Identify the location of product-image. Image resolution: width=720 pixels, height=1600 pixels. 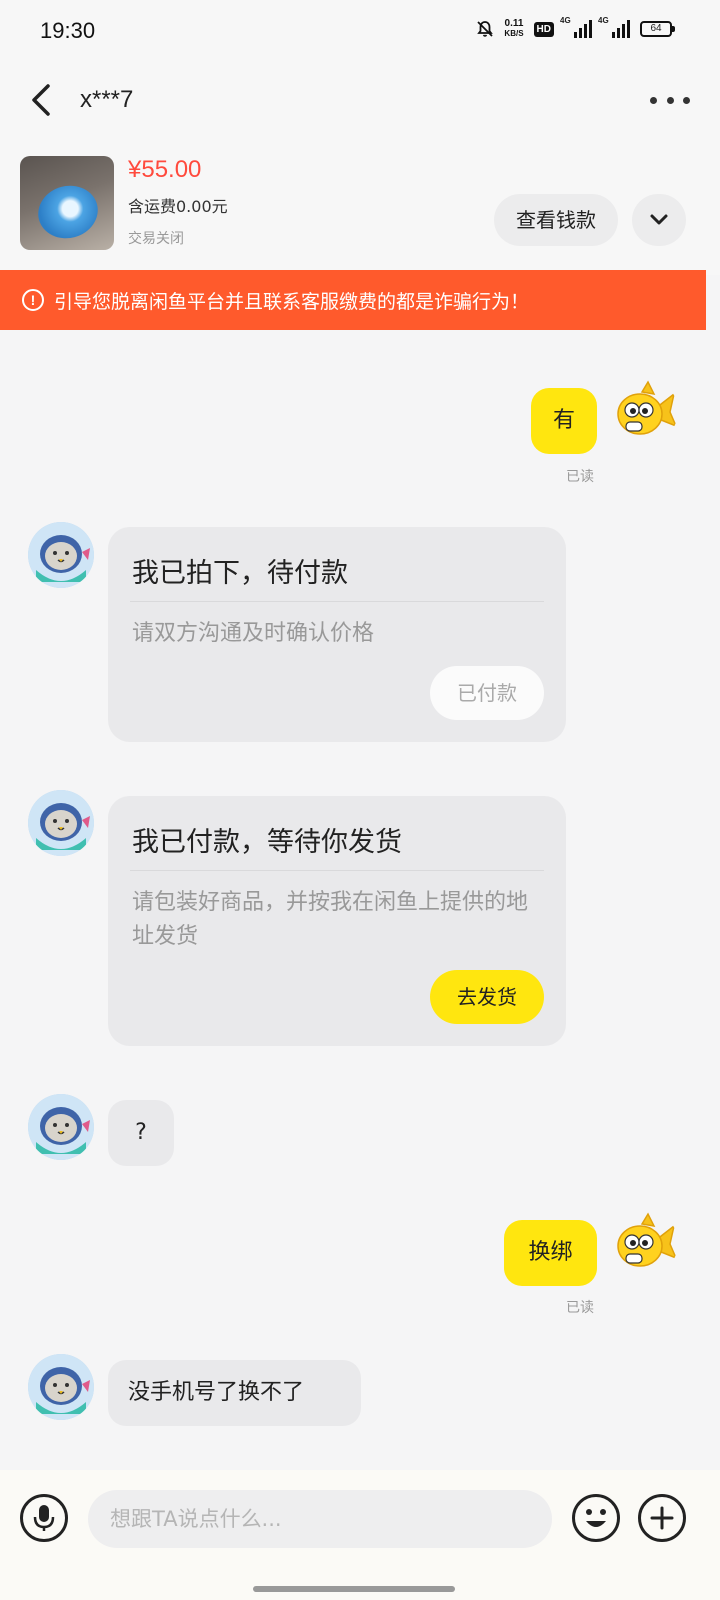
(68, 212).